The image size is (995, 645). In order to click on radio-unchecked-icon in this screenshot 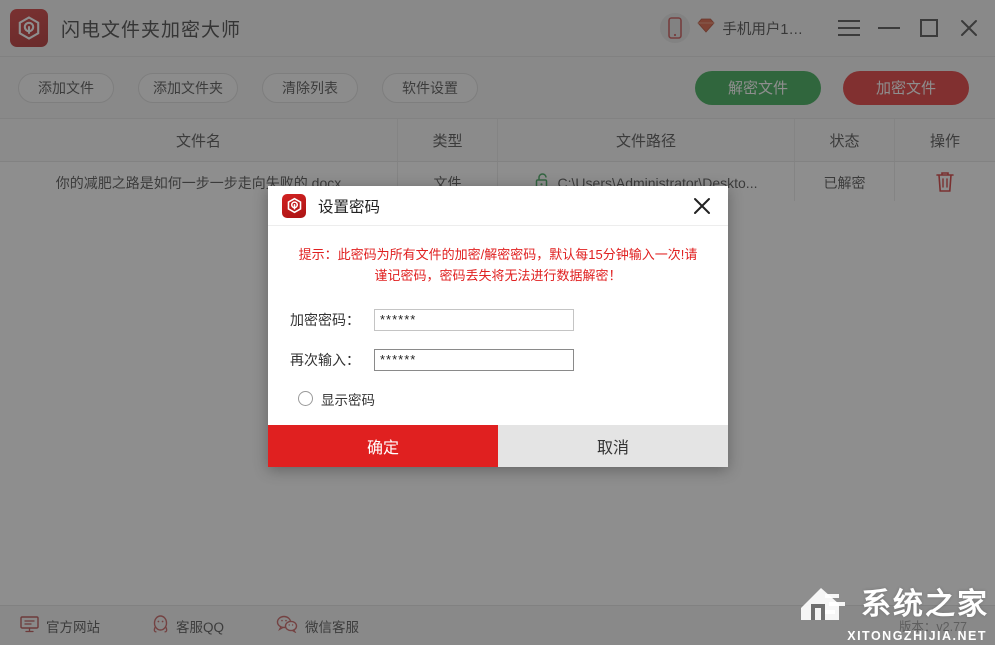, I will do `click(305, 399)`.